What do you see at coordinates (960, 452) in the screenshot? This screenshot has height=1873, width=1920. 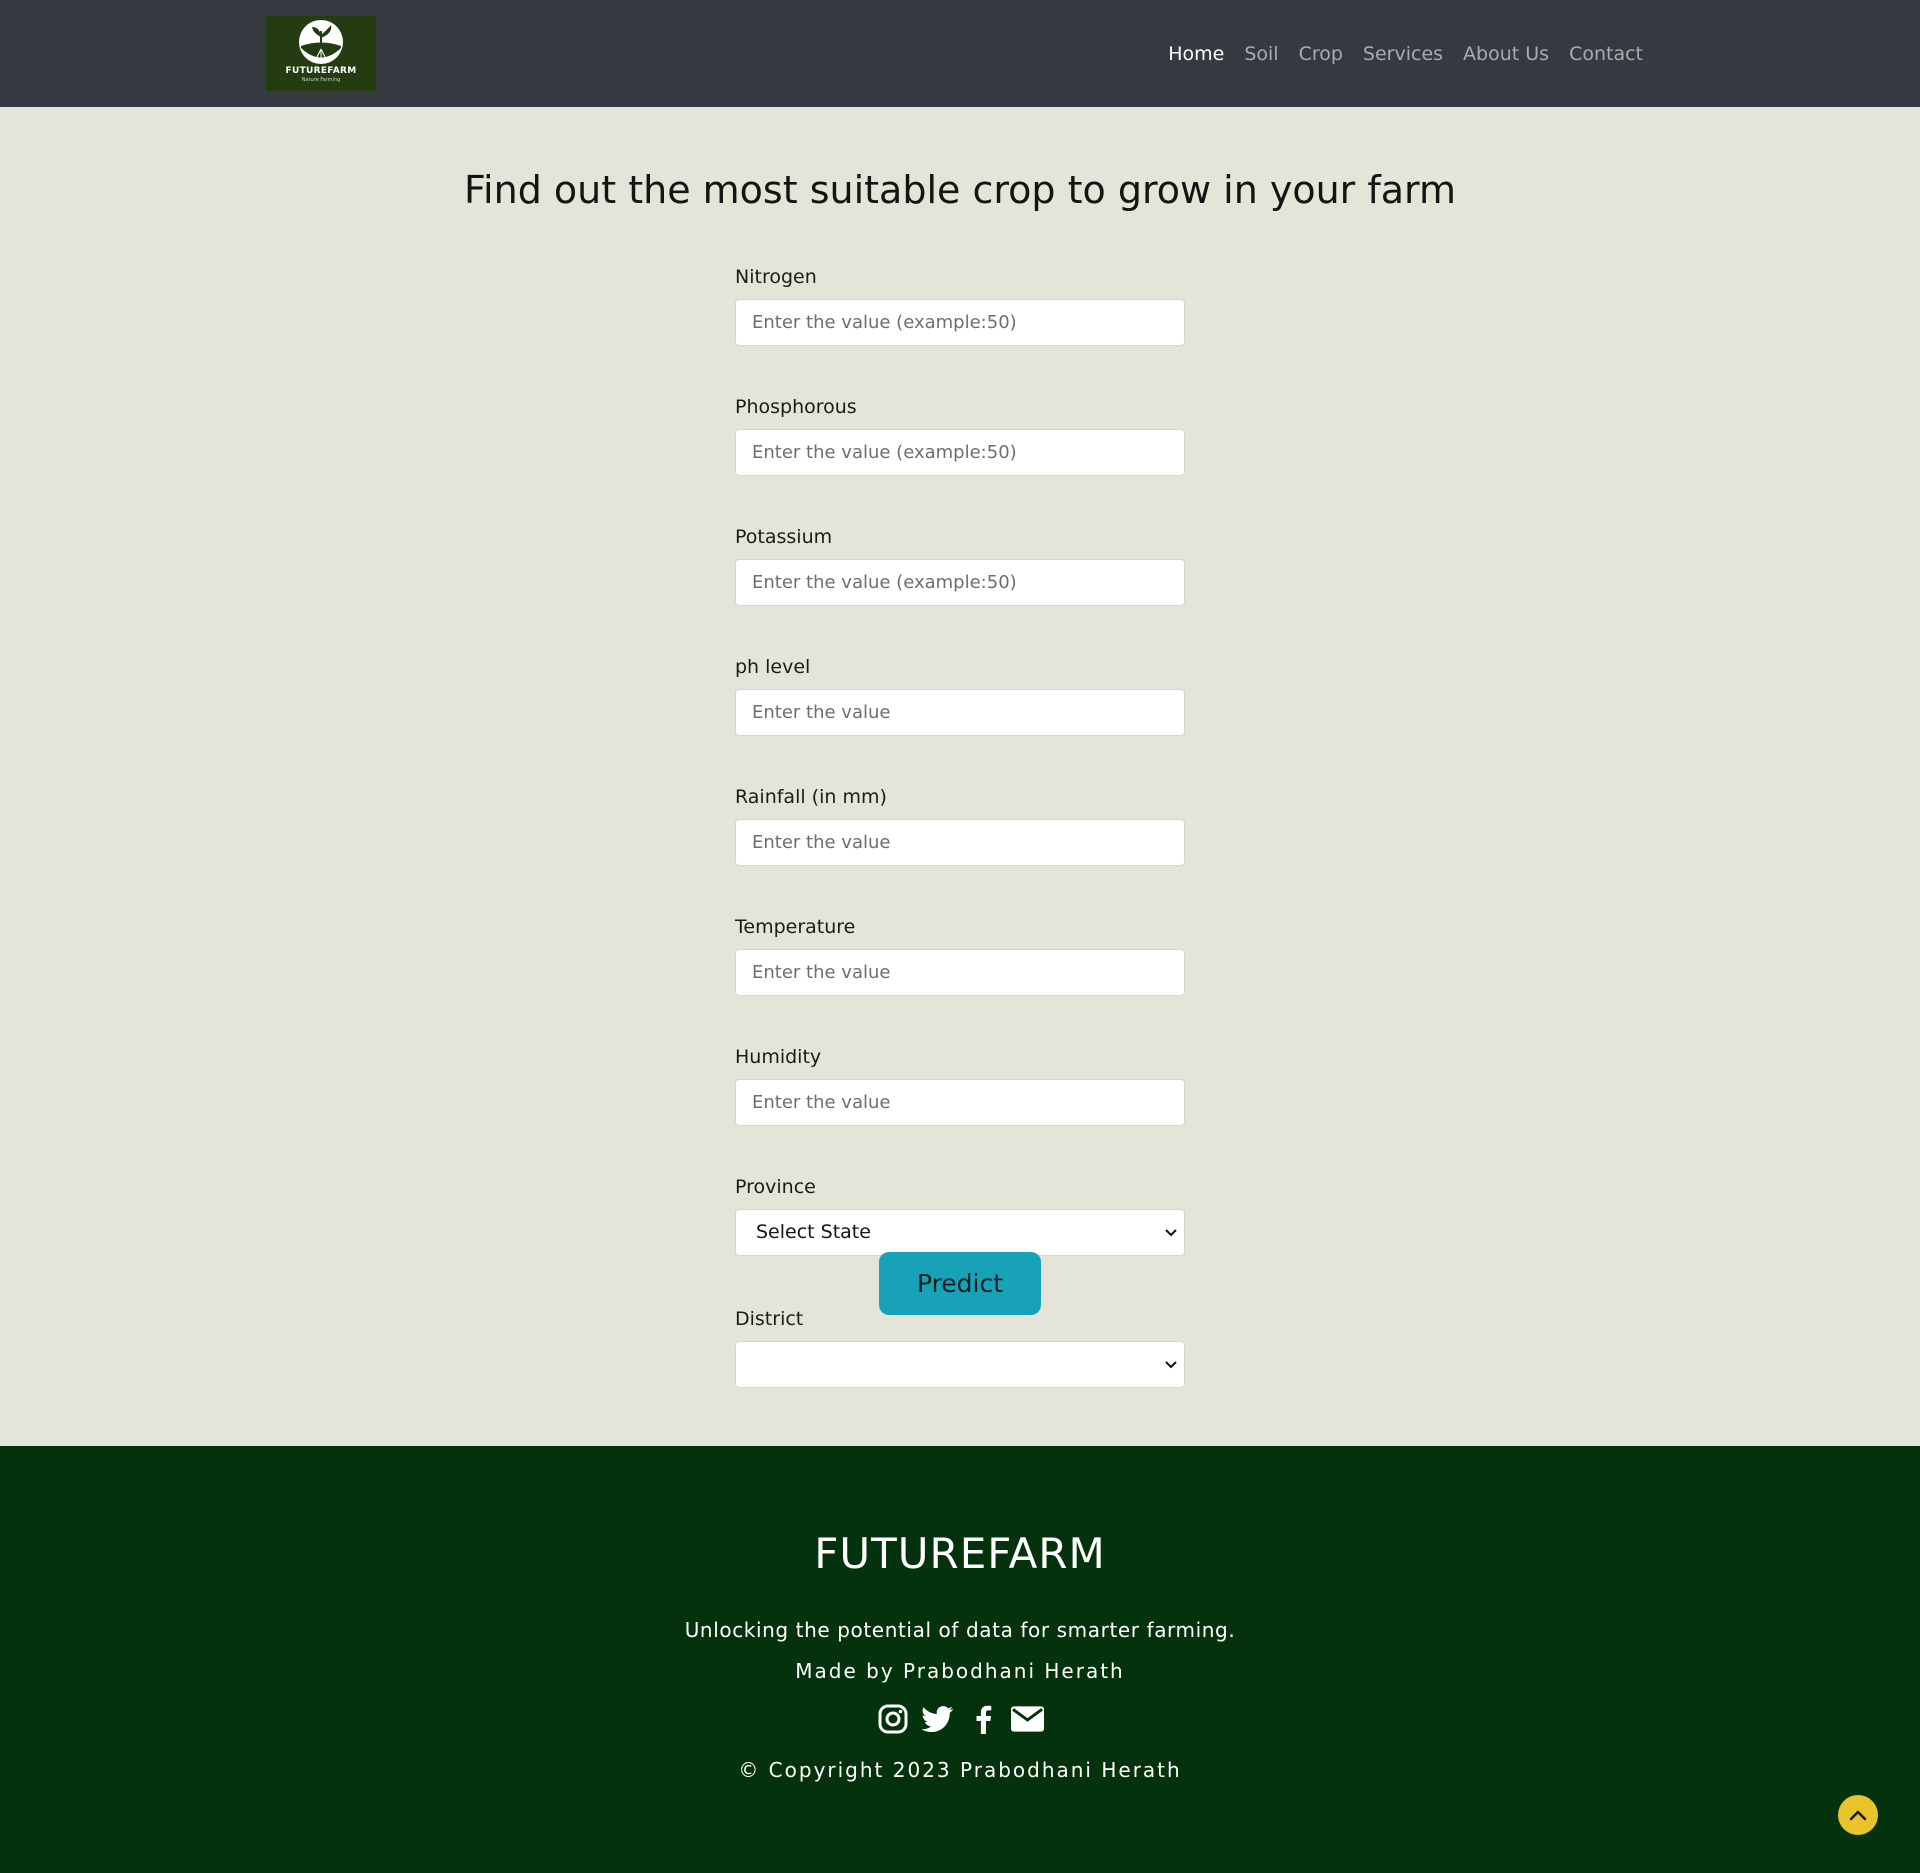 I see `phosphorous-input` at bounding box center [960, 452].